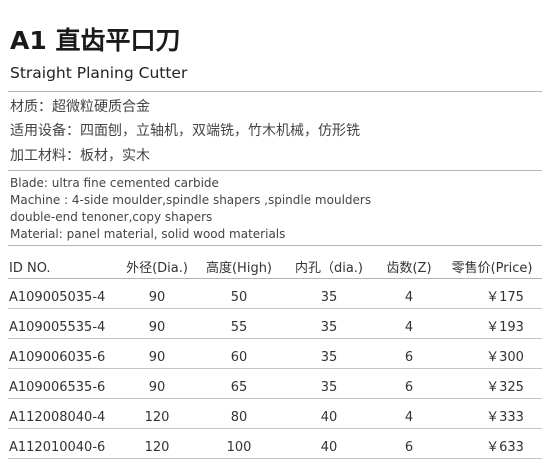 The width and height of the screenshot is (550, 459). What do you see at coordinates (63, 293) in the screenshot?
I see `cell-id: A109005035-4` at bounding box center [63, 293].